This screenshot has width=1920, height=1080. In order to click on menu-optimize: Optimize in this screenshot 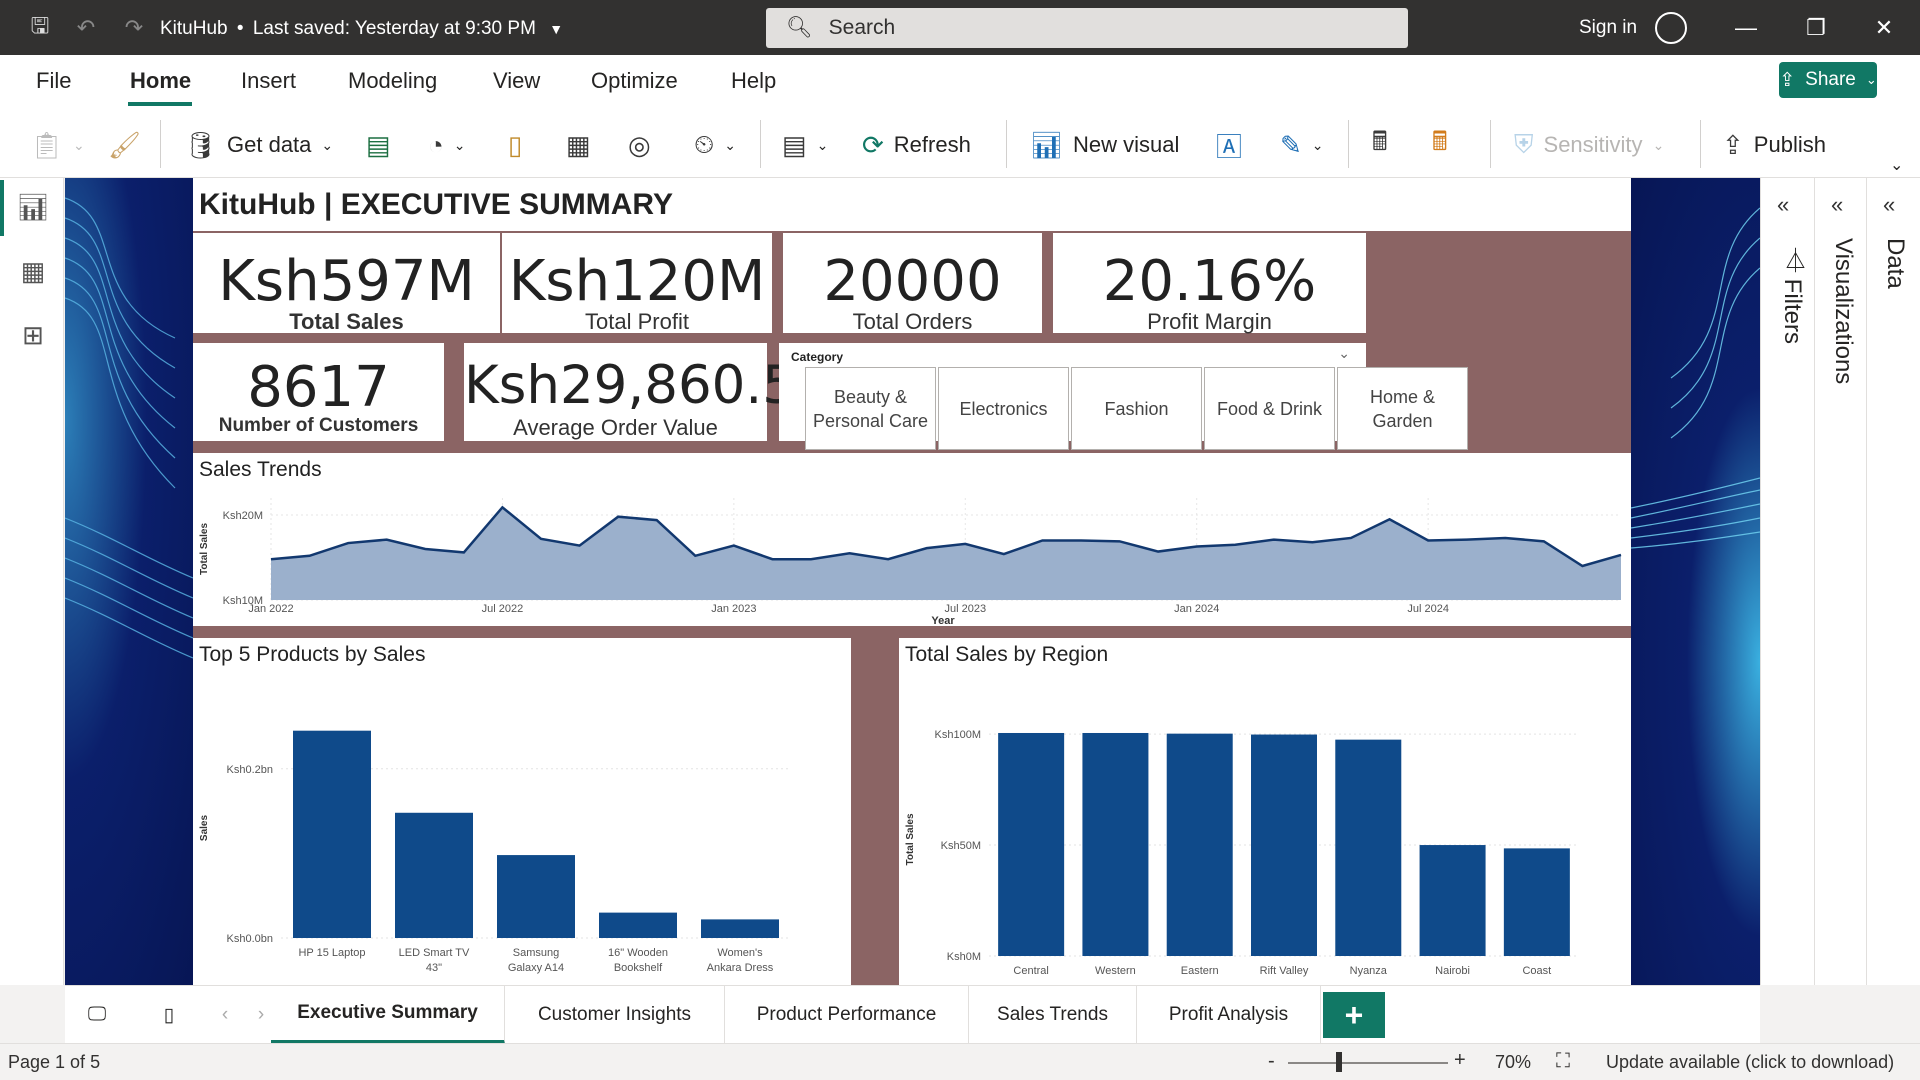, I will do `click(634, 81)`.